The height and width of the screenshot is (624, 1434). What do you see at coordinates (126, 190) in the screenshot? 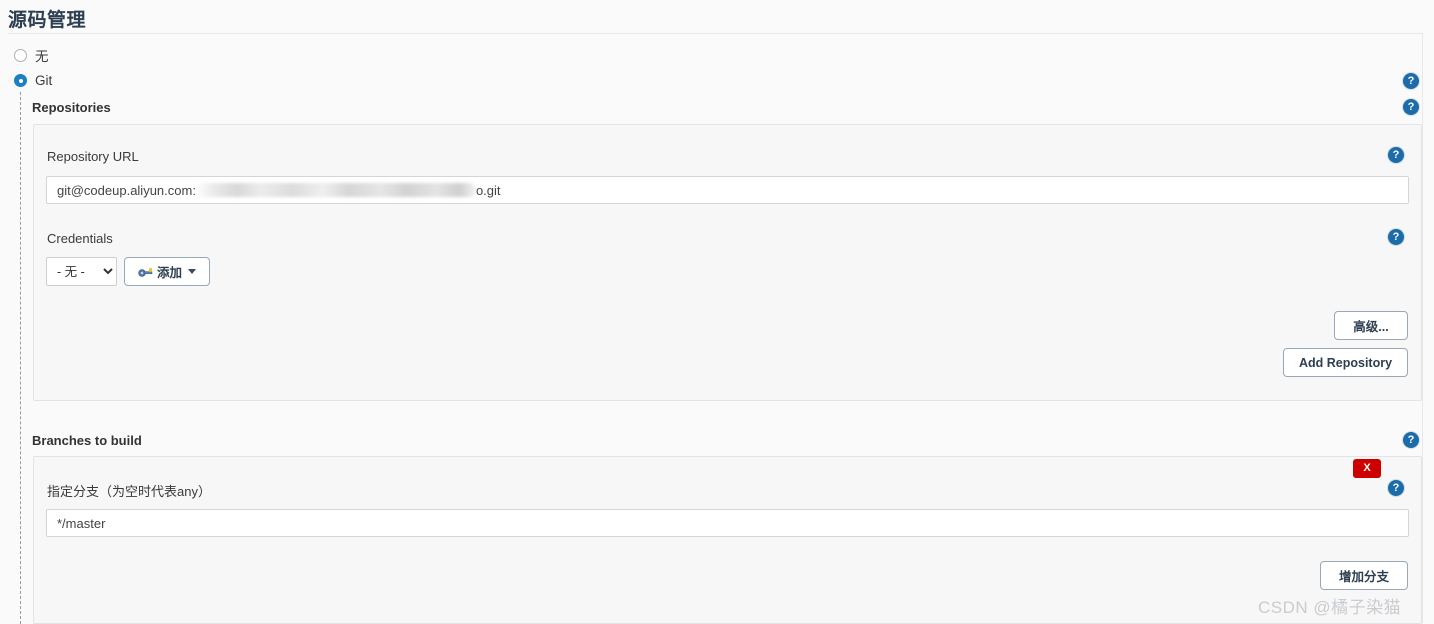
I see `repository-url-prefix: git@codeup.aliyun.com:` at bounding box center [126, 190].